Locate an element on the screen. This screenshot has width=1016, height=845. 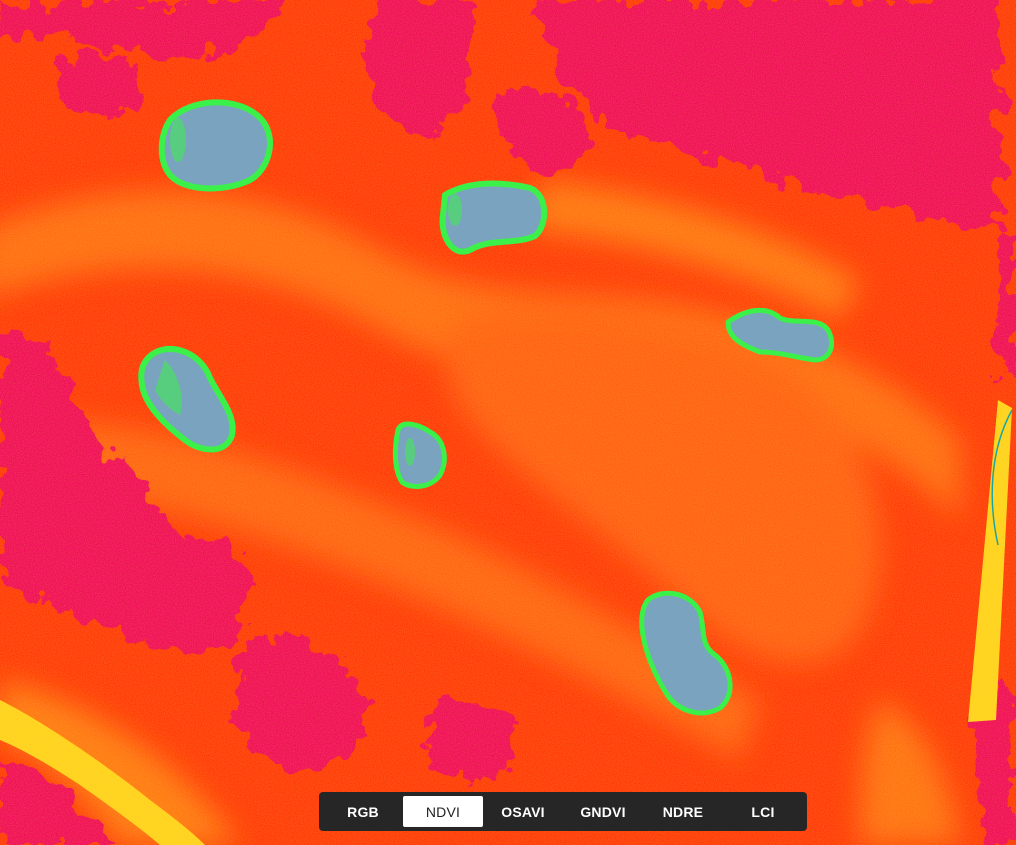
ndvi-button: NDVI is located at coordinates (443, 811).